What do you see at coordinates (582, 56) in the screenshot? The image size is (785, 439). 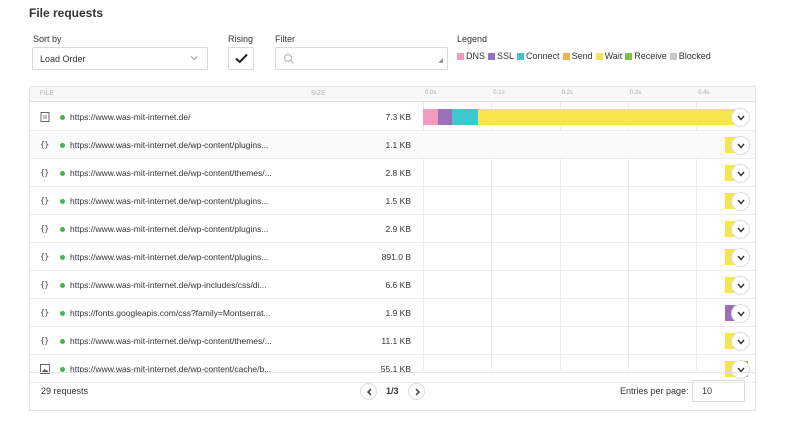 I see `legend-item-send: Send` at bounding box center [582, 56].